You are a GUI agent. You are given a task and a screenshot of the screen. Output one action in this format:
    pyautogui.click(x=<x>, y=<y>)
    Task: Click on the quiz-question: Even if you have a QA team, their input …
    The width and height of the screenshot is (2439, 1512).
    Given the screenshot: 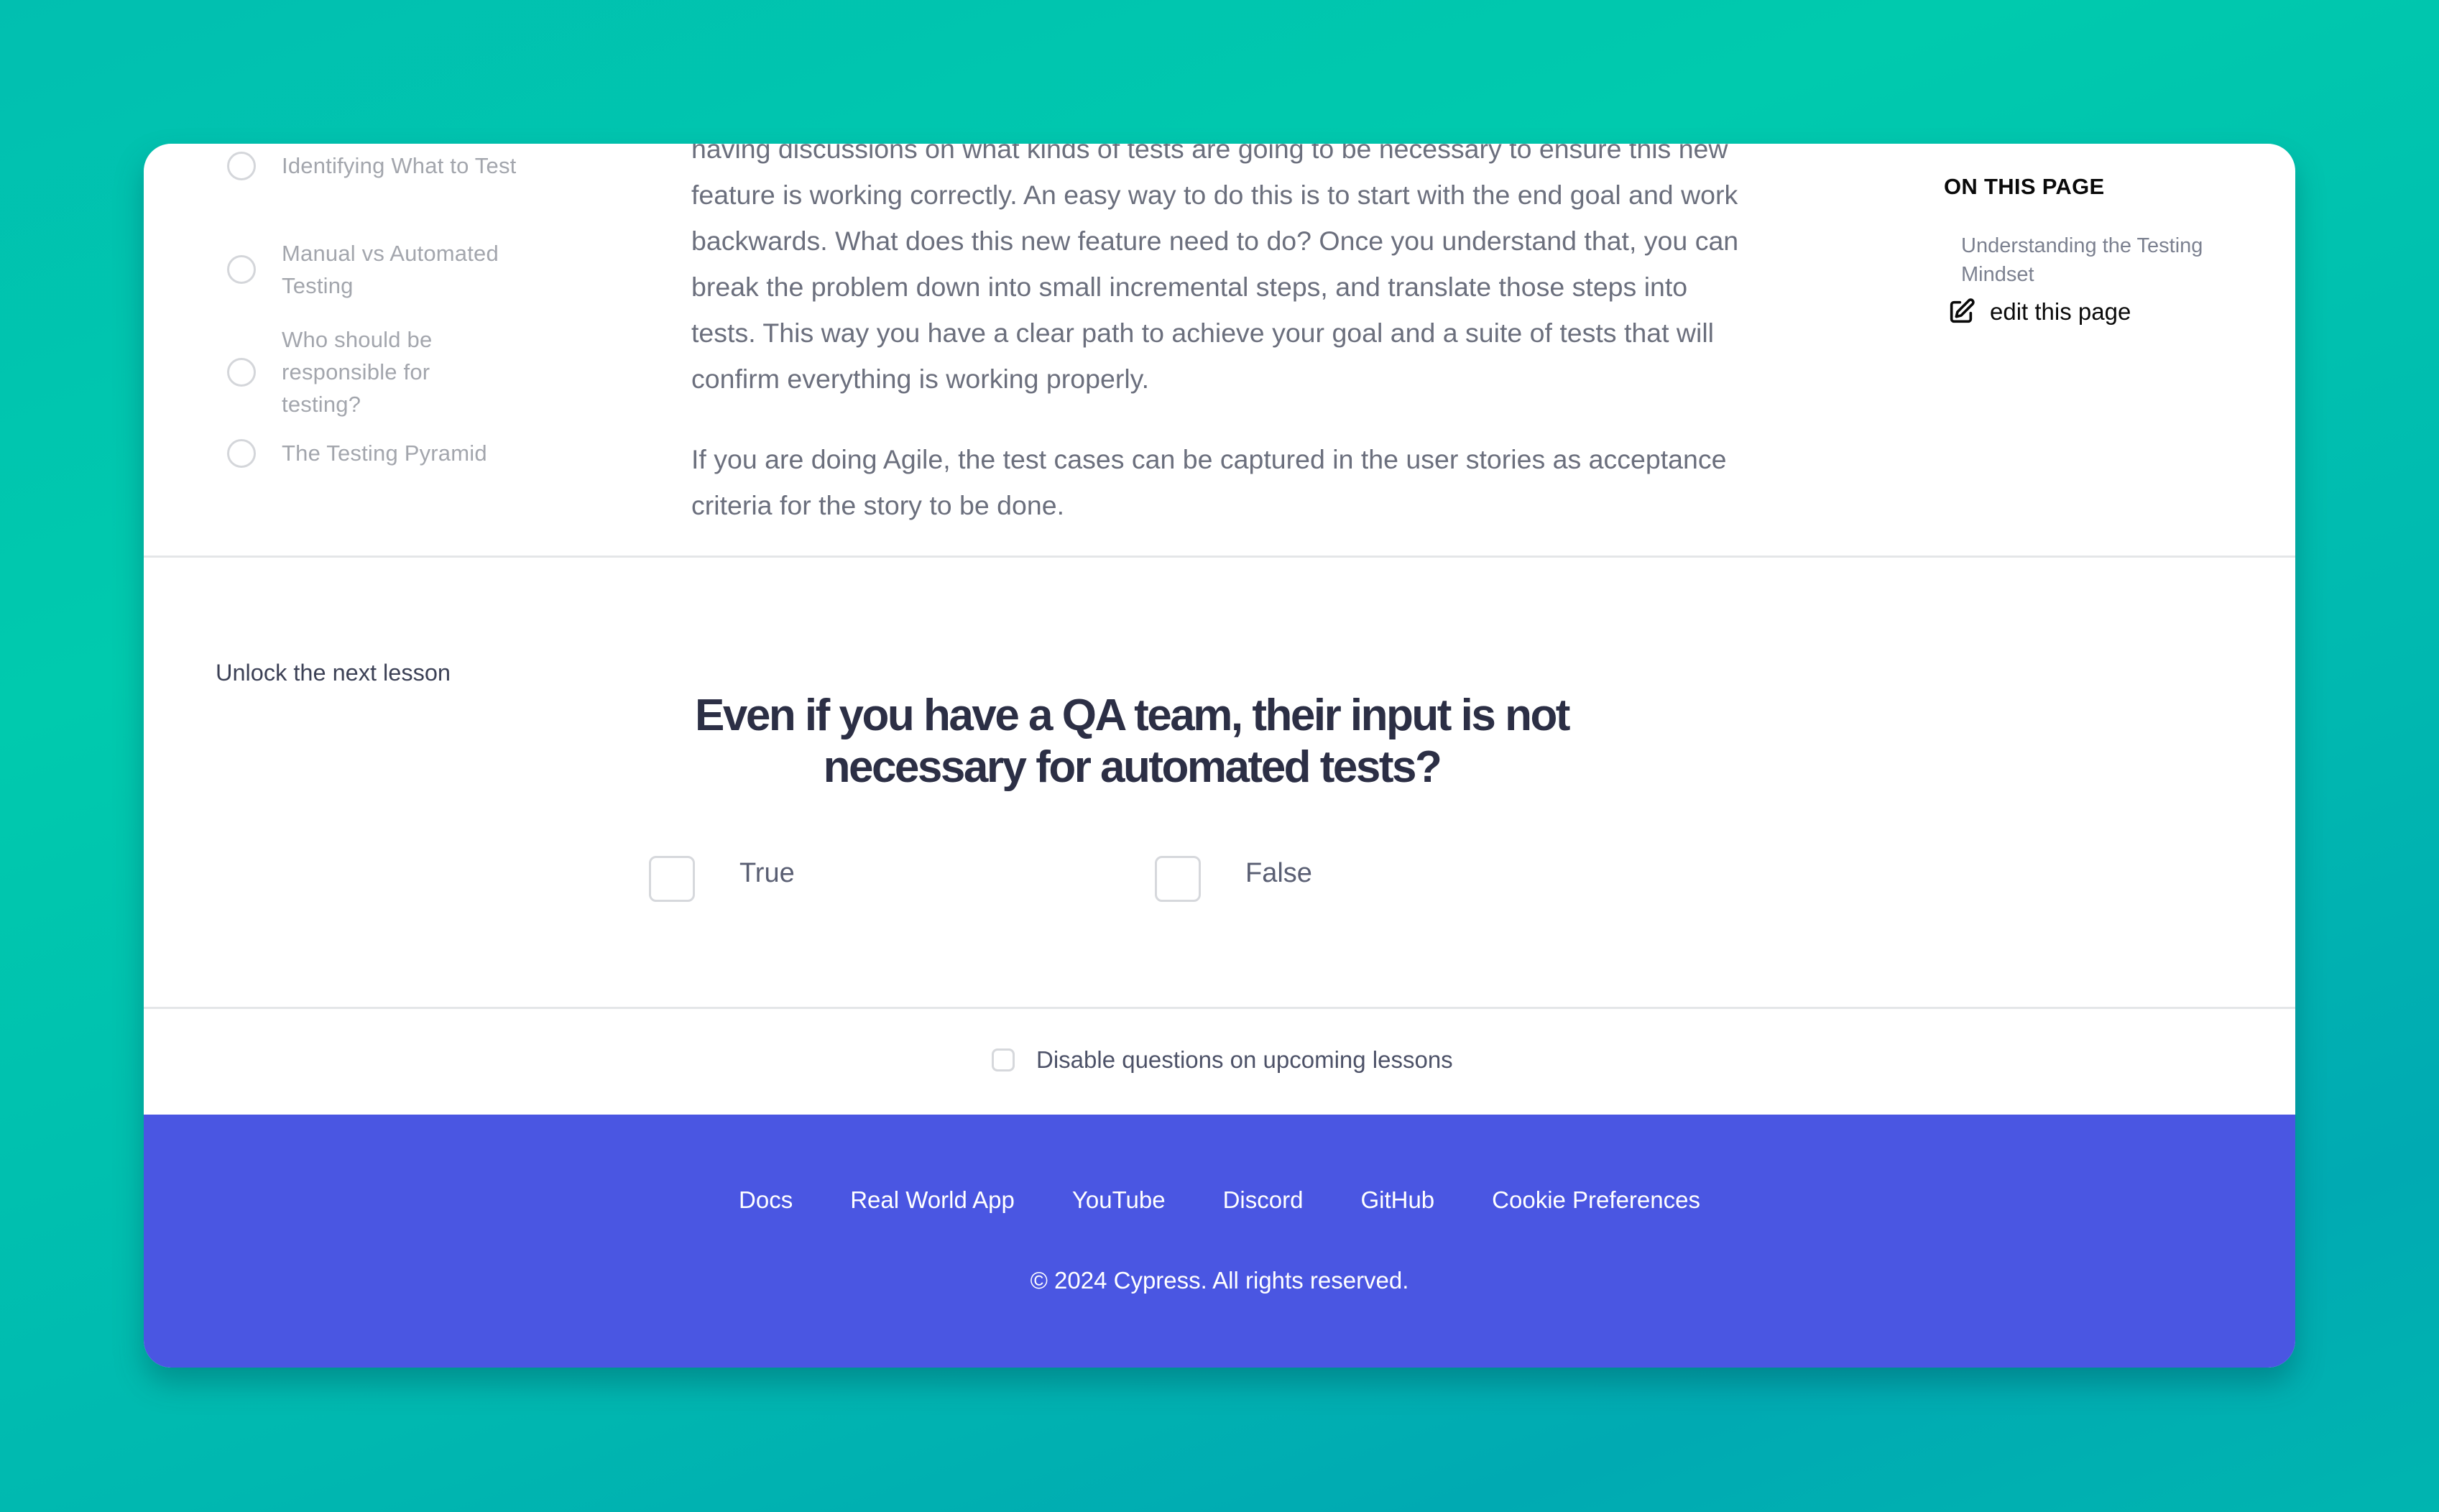 What is the action you would take?
    pyautogui.click(x=1132, y=742)
    